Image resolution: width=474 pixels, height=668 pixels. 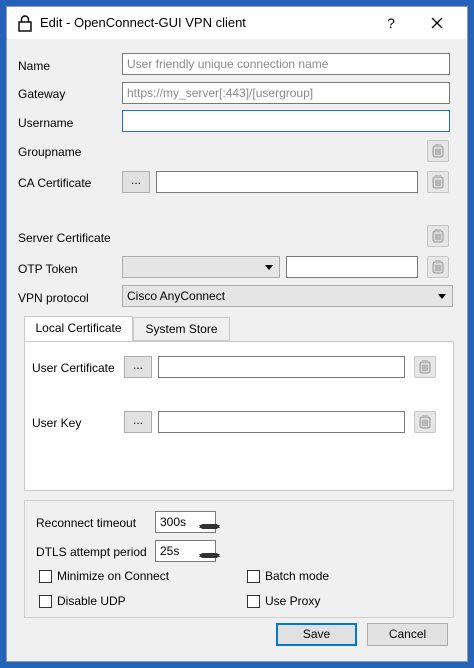 What do you see at coordinates (78, 328) in the screenshot?
I see `tab-local-certificate: Local Certificate` at bounding box center [78, 328].